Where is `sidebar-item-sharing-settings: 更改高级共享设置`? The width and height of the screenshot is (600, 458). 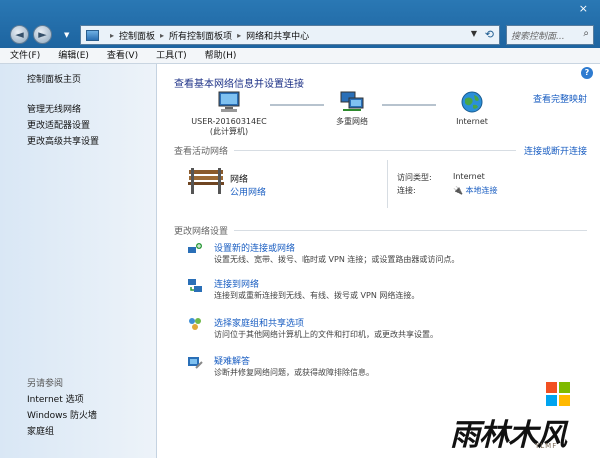 sidebar-item-sharing-settings: 更改高级共享设置 is located at coordinates (91, 142).